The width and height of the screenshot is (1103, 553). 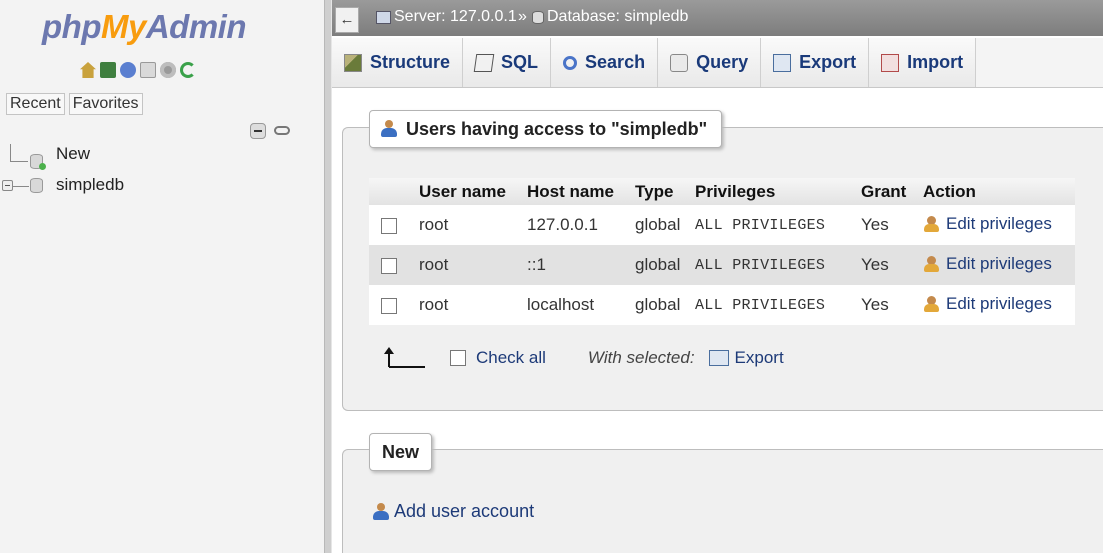 I want to click on help-icon, so click(x=128, y=70).